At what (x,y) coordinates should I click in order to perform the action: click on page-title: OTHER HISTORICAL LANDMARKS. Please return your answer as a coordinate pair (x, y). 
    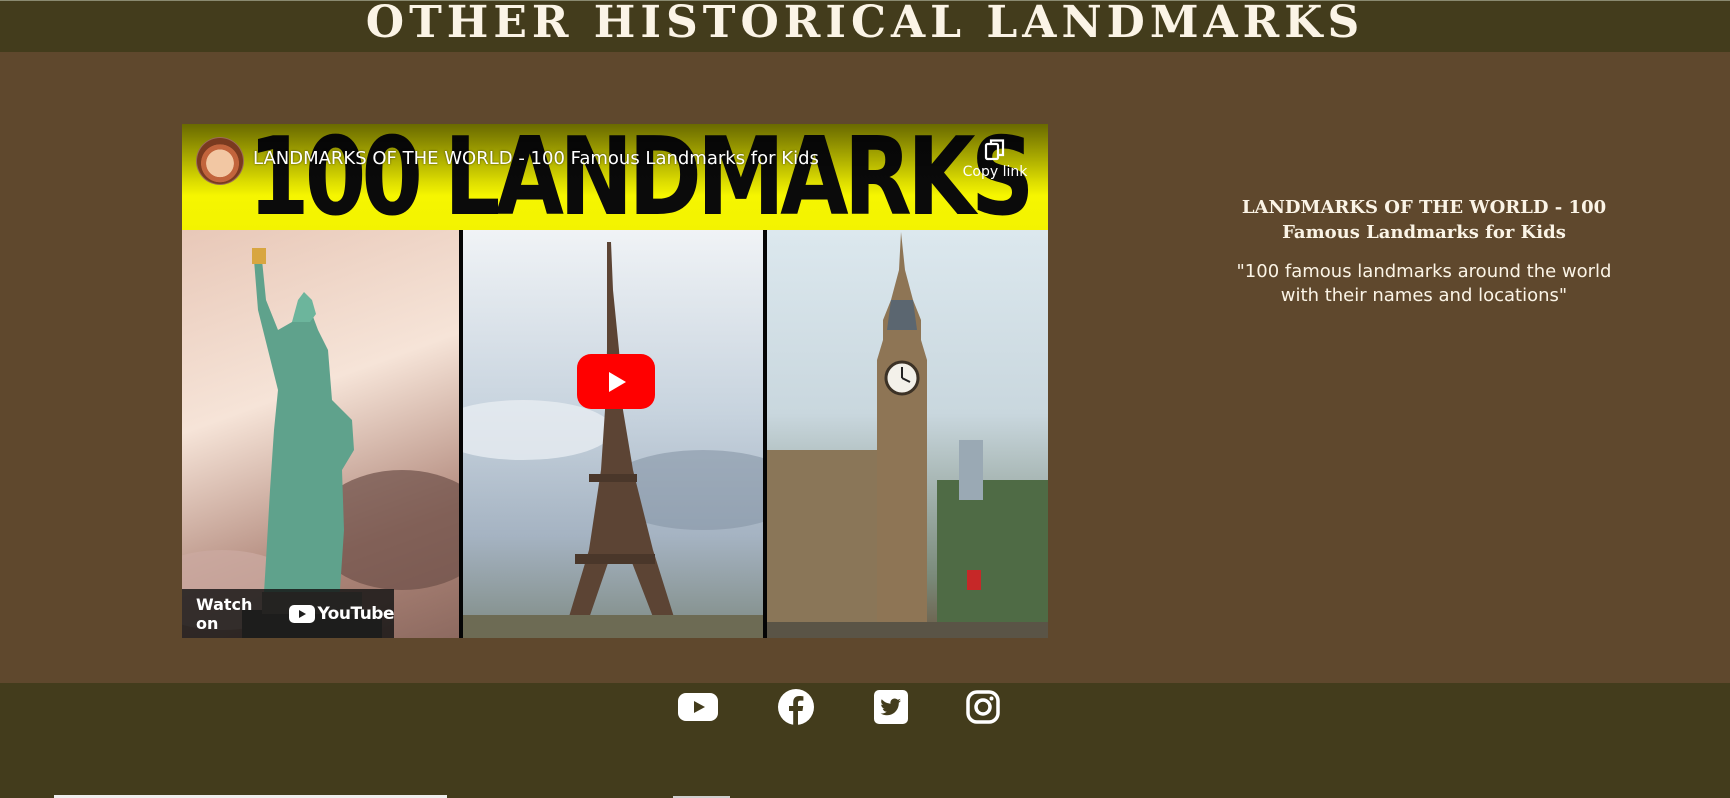
    Looking at the image, I should click on (865, 24).